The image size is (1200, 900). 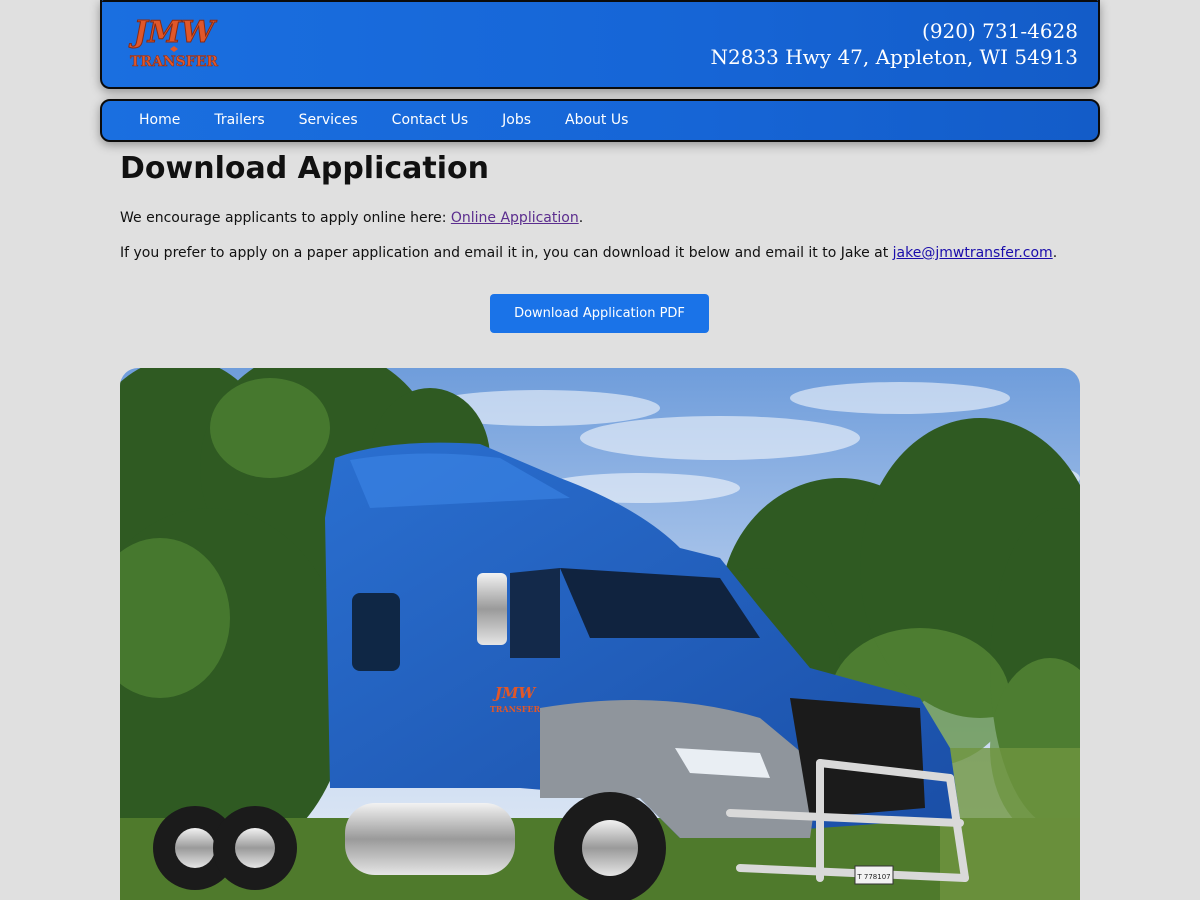 I want to click on nav-jobs: Jobs, so click(x=516, y=120).